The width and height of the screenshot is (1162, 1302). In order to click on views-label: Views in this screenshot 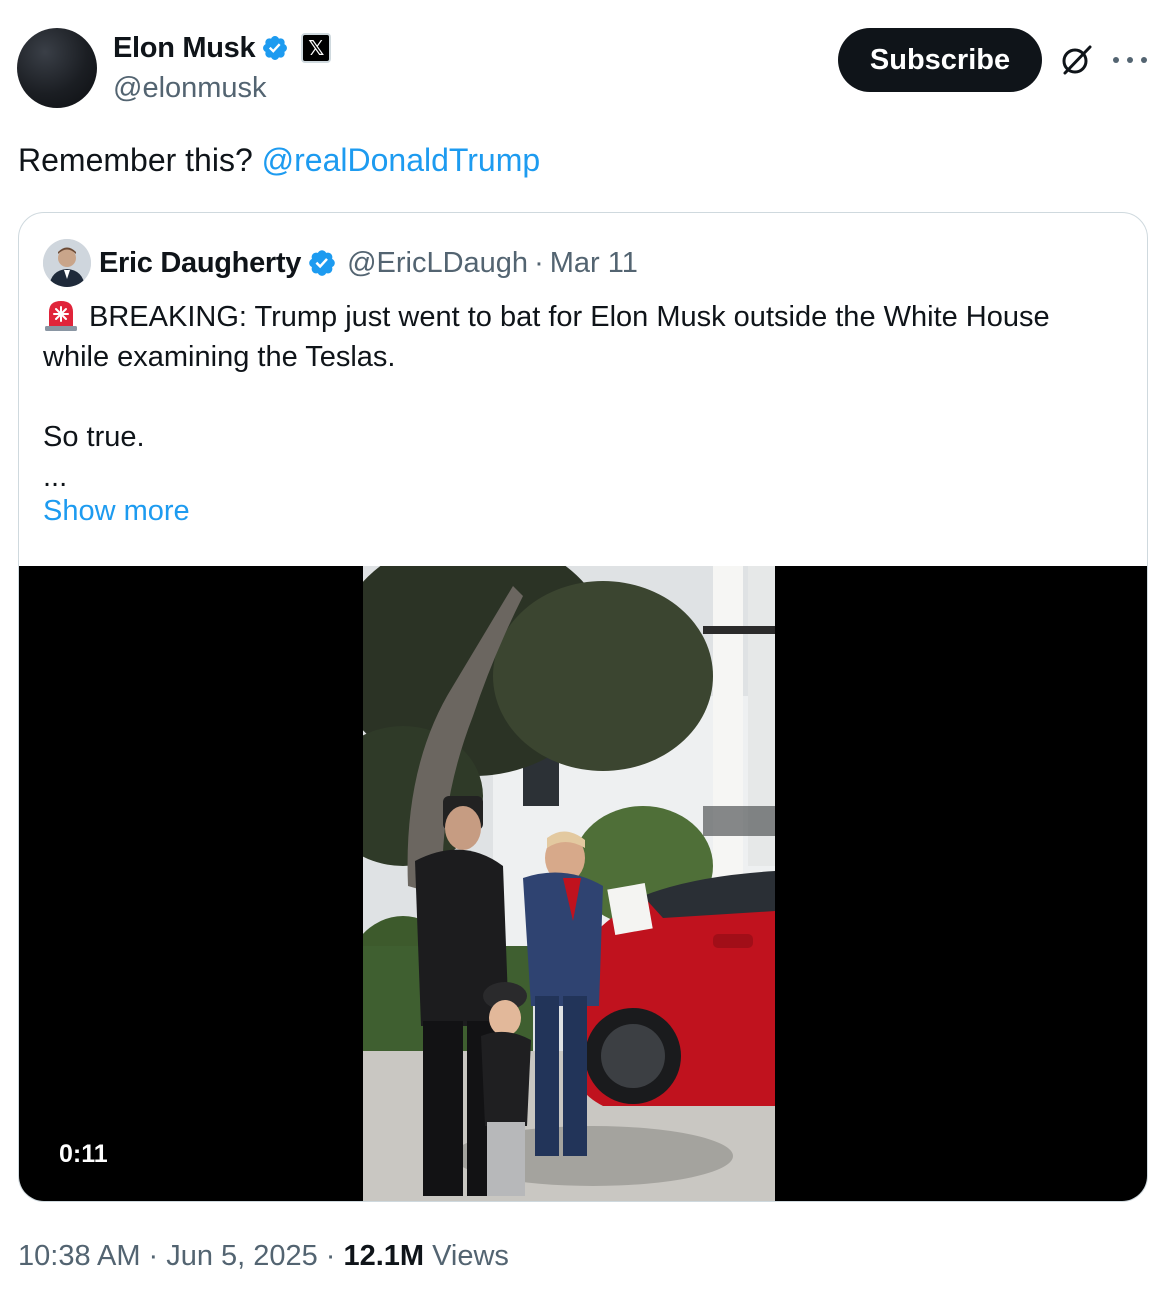, I will do `click(470, 1256)`.